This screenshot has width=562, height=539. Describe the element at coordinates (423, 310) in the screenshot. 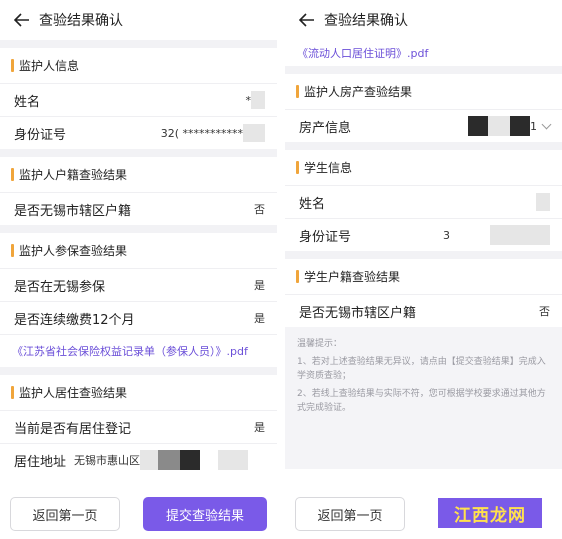

I see `row-student-hukou: 是否无锡市辖区户籍 否` at that location.